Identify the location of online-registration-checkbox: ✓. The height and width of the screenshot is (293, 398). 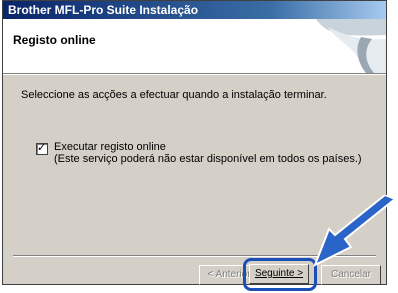
(42, 148).